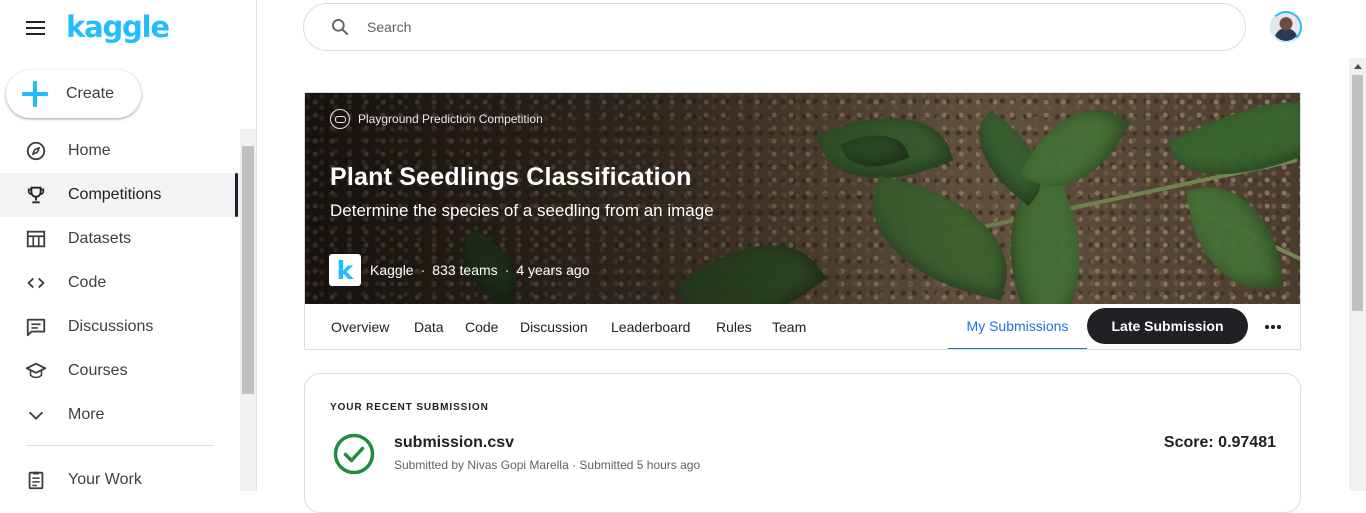 The height and width of the screenshot is (513, 1366). I want to click on graduation-cap-icon, so click(36, 371).